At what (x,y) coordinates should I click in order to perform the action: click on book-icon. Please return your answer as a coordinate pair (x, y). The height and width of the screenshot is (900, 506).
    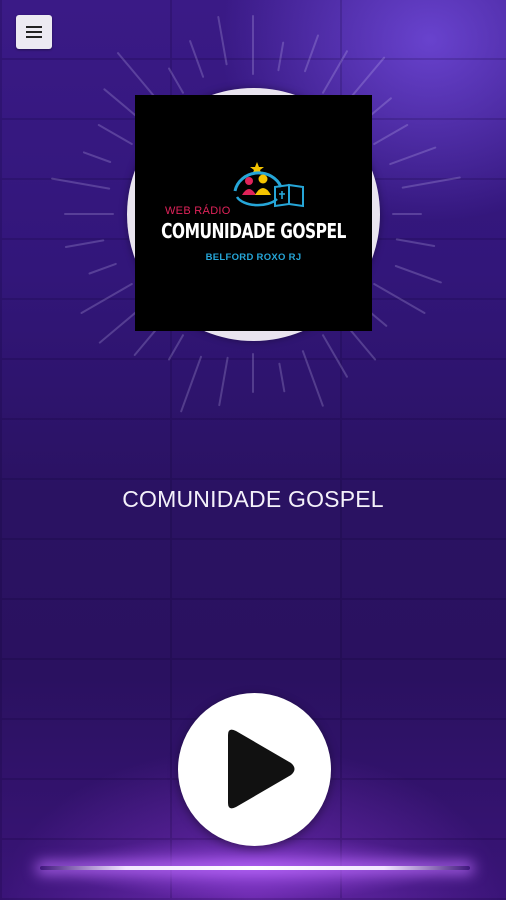
    Looking at the image, I should click on (289, 195).